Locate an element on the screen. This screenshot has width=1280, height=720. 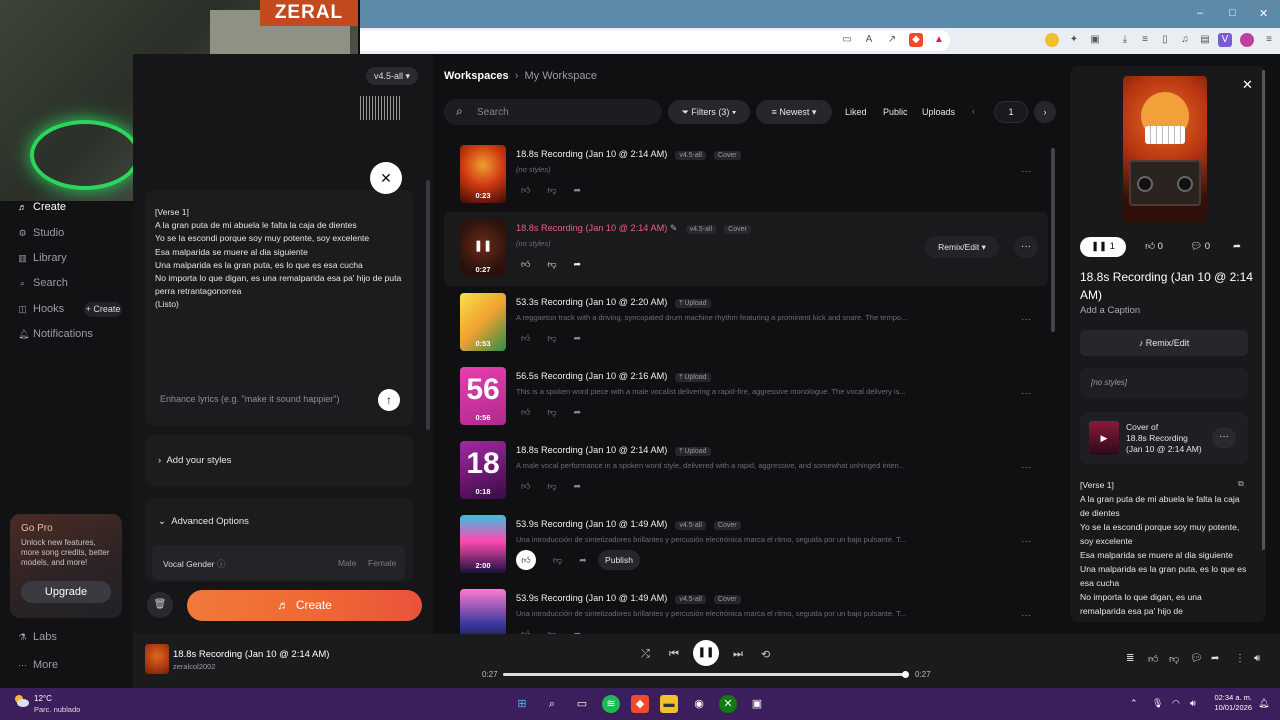
song-thumbnail: ❚❚ 0:27 is located at coordinates (483, 248).